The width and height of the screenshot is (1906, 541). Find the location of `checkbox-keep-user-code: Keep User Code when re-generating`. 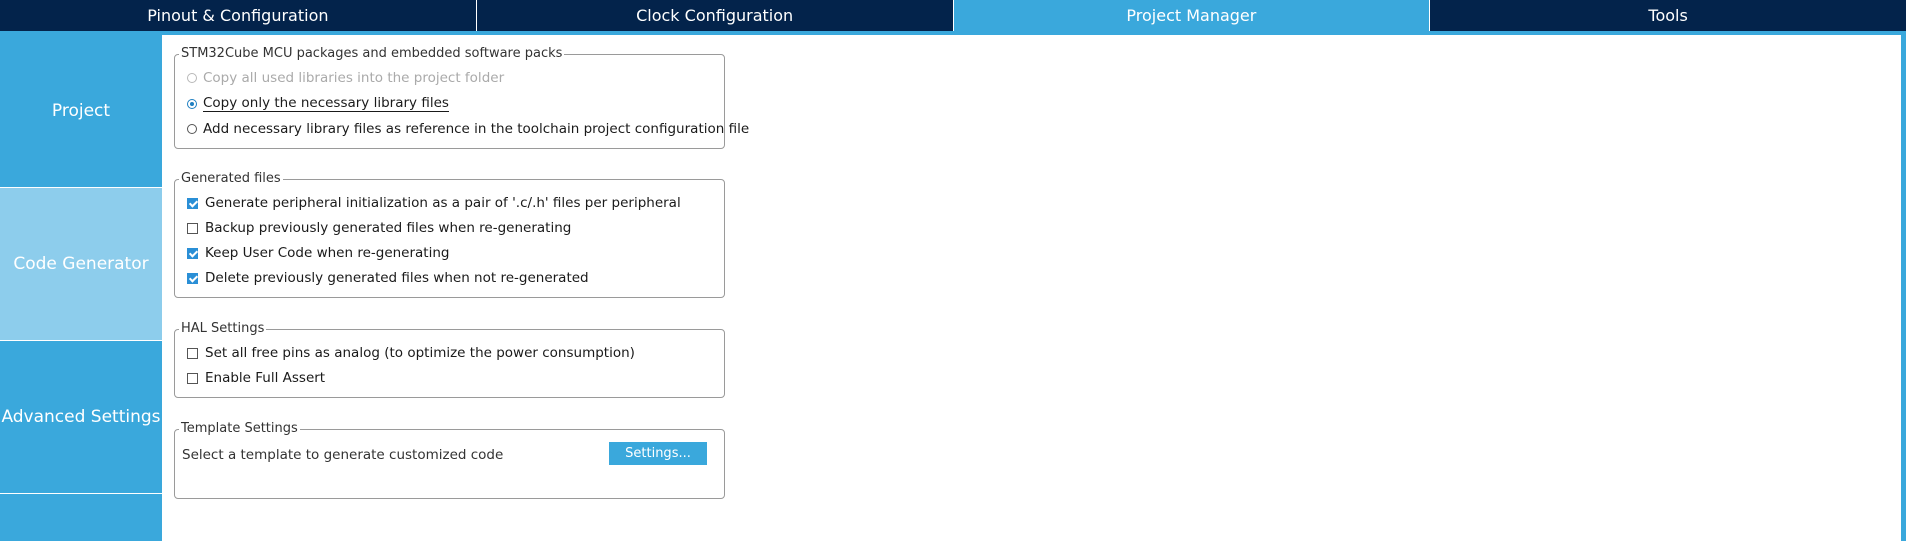

checkbox-keep-user-code: Keep User Code when re-generating is located at coordinates (318, 253).